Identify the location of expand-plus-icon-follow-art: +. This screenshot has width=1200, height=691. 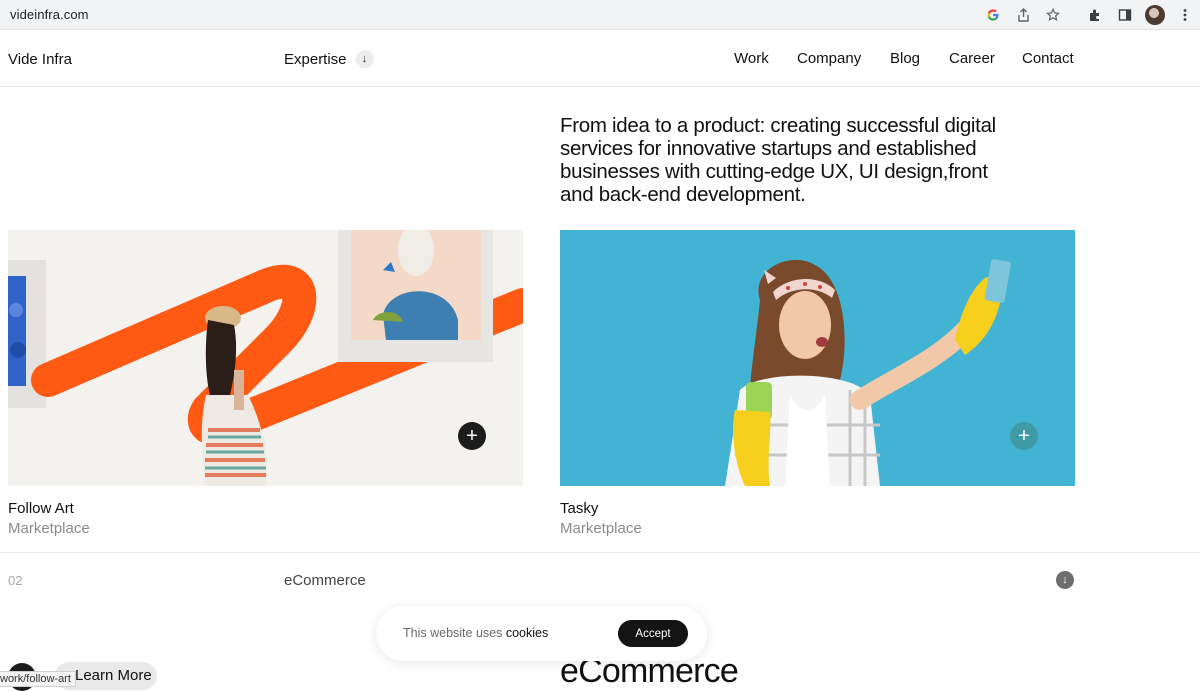
(472, 436).